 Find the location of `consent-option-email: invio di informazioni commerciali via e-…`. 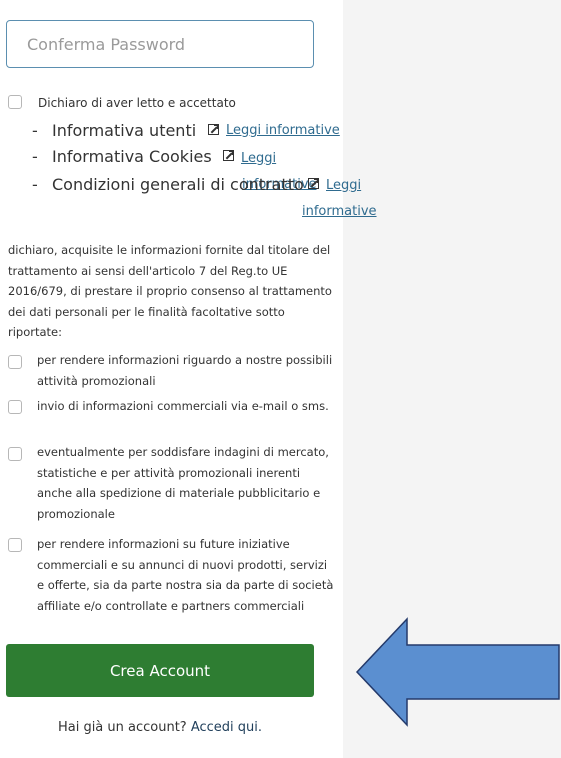

consent-option-email: invio di informazioni commerciali via e-… is located at coordinates (183, 406).